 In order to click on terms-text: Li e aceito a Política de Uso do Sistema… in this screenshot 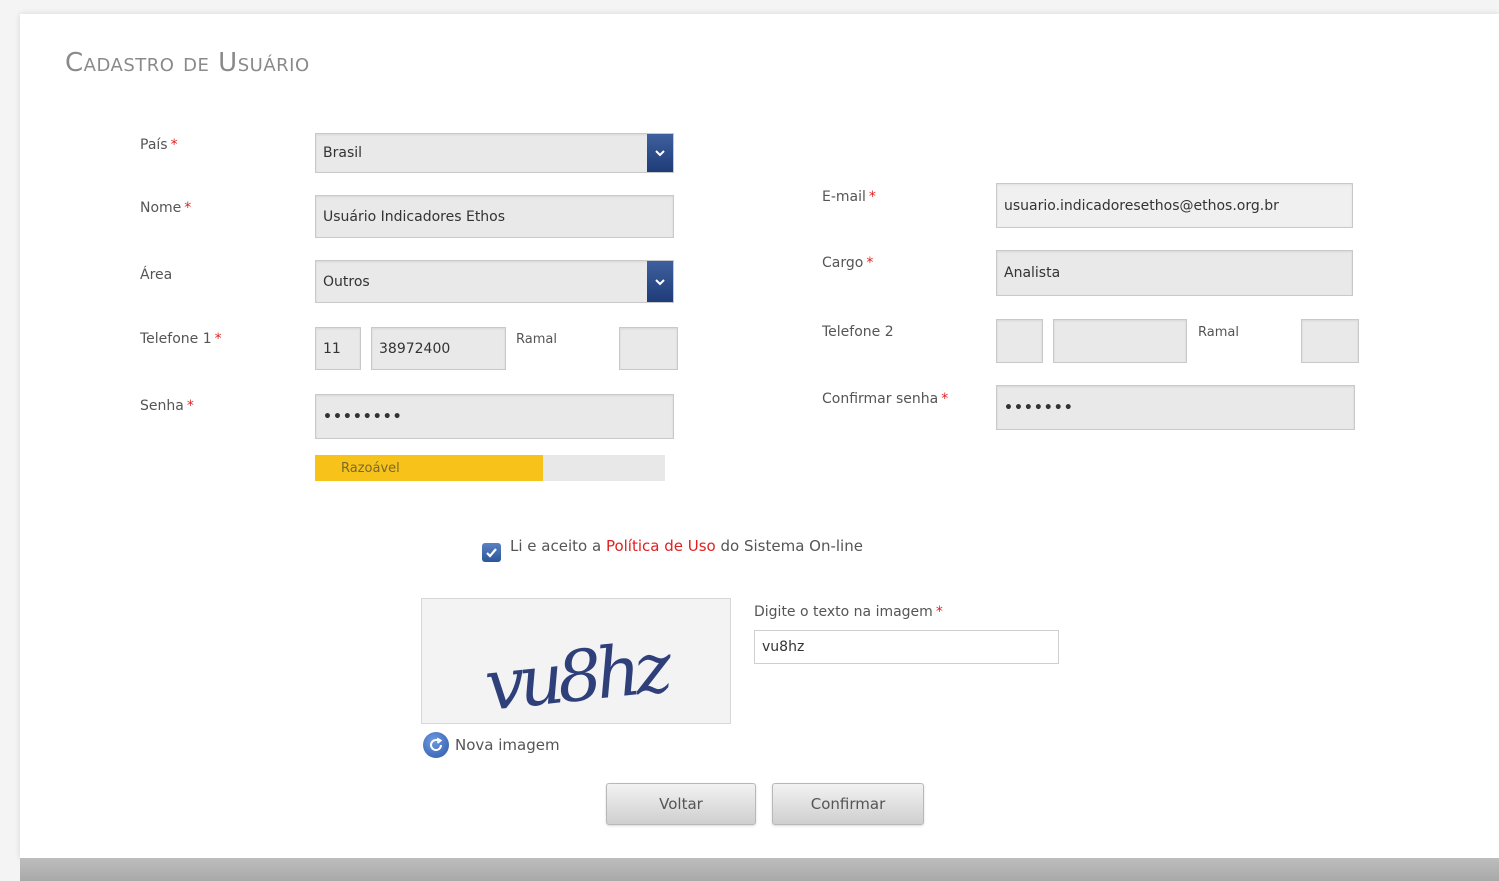, I will do `click(686, 546)`.